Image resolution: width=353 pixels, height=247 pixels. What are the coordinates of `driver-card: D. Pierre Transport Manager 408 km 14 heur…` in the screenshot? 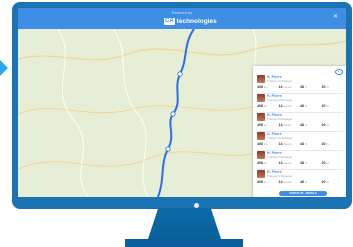 It's located at (300, 141).